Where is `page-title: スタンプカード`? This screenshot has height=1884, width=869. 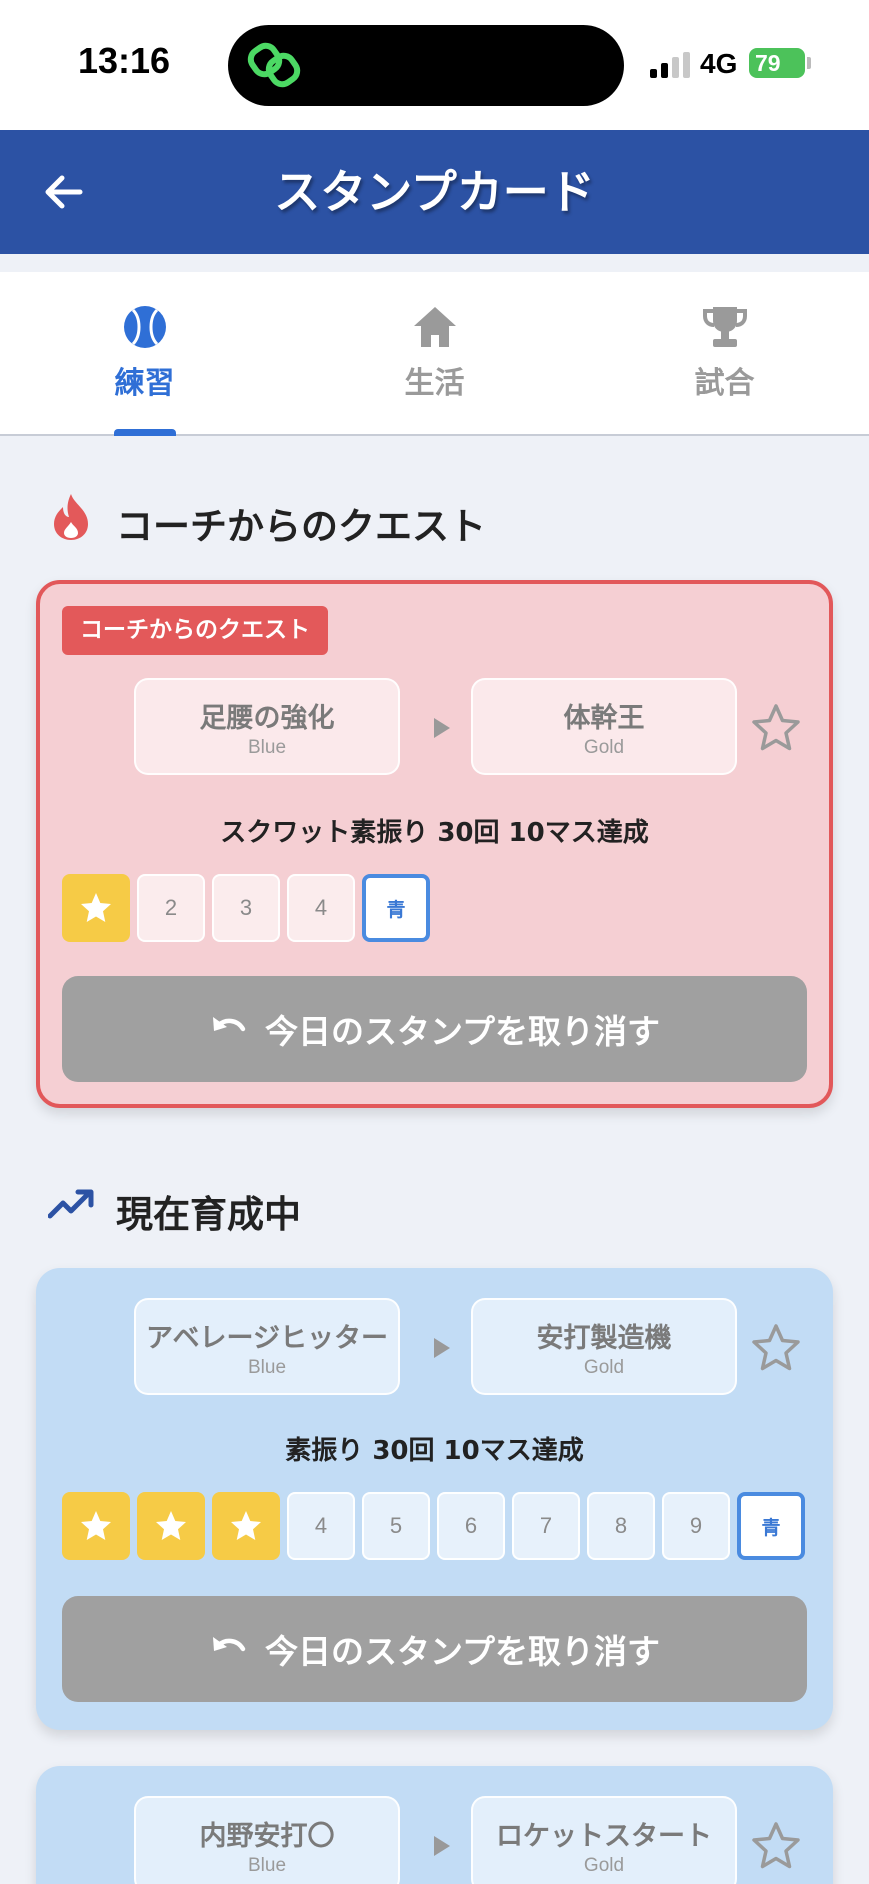
page-title: スタンプカード is located at coordinates (434, 192).